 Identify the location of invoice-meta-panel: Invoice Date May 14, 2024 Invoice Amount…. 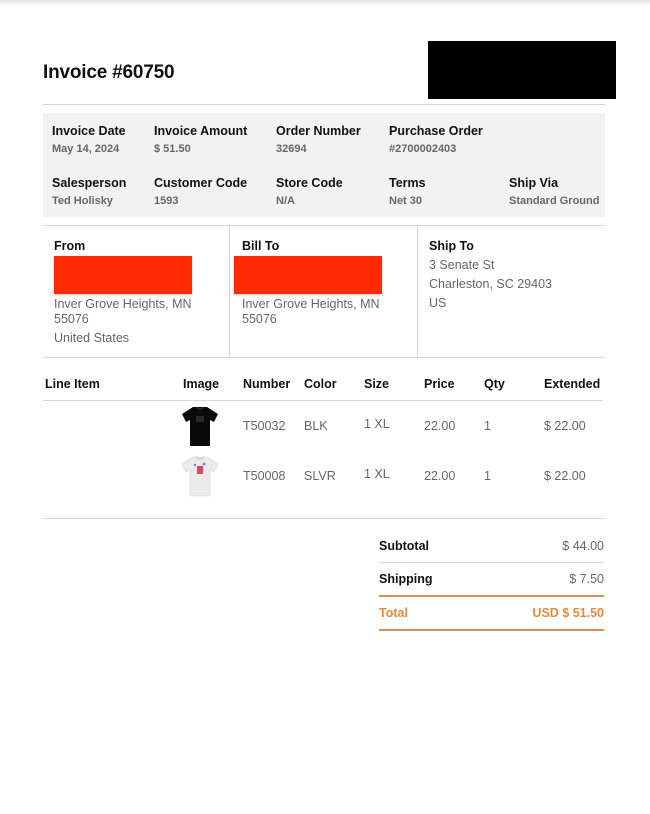
(324, 165).